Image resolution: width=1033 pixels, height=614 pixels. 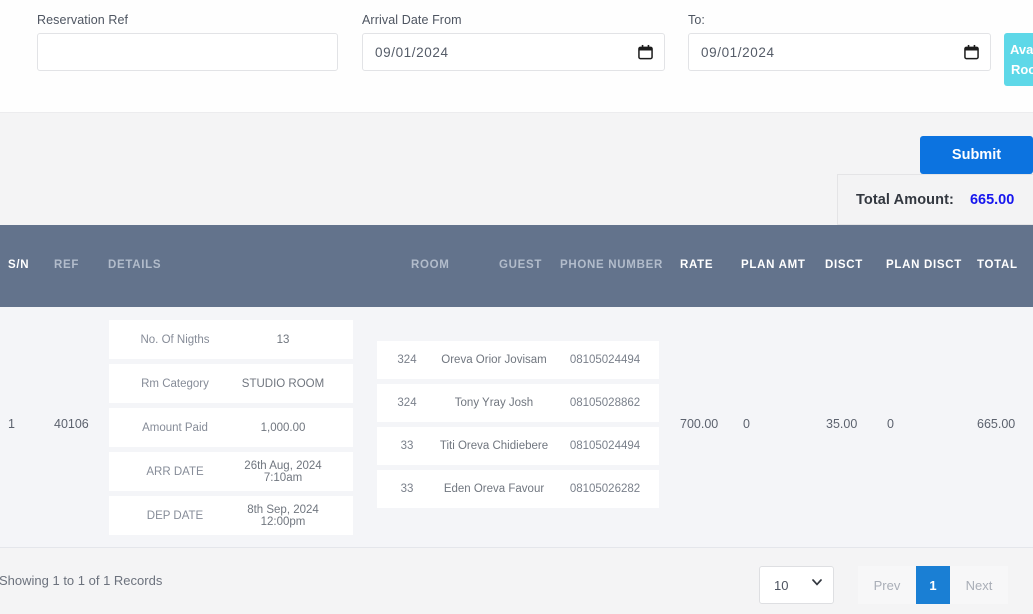 What do you see at coordinates (175, 383) in the screenshot?
I see `detail-key: Rm Category` at bounding box center [175, 383].